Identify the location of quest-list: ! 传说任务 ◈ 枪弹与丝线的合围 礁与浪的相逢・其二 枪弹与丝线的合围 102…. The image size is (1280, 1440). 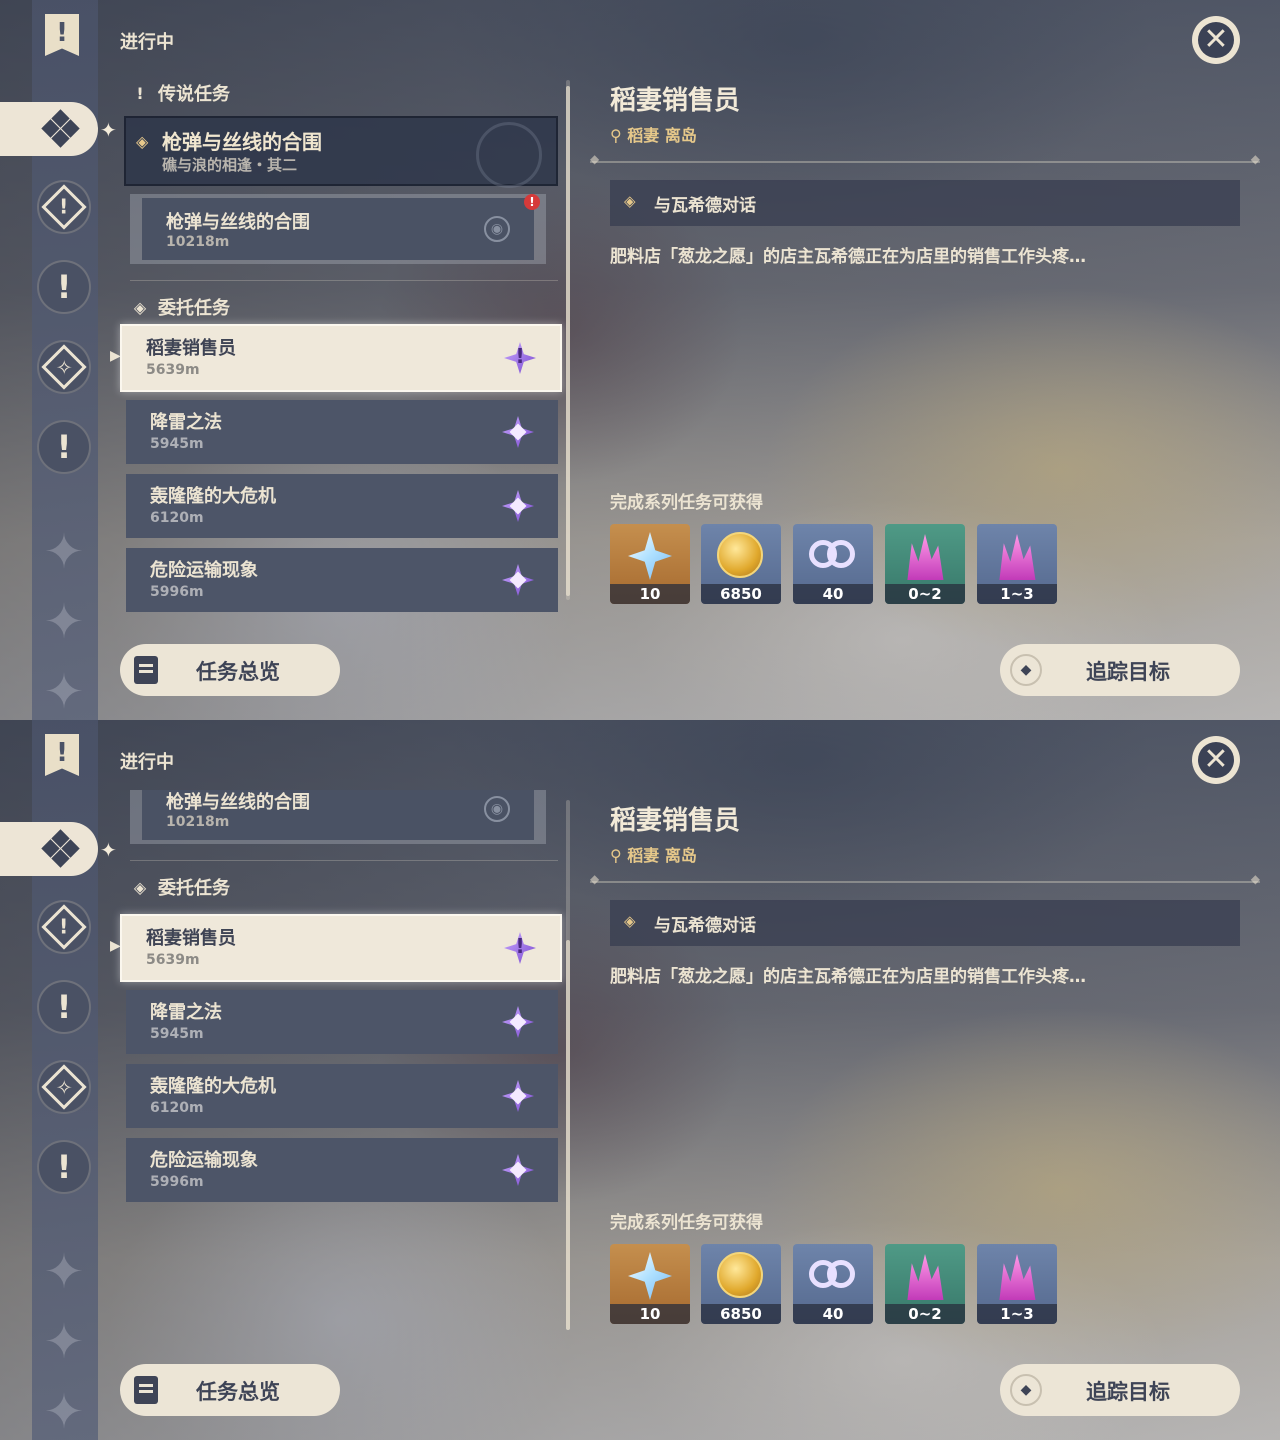
(340, 350).